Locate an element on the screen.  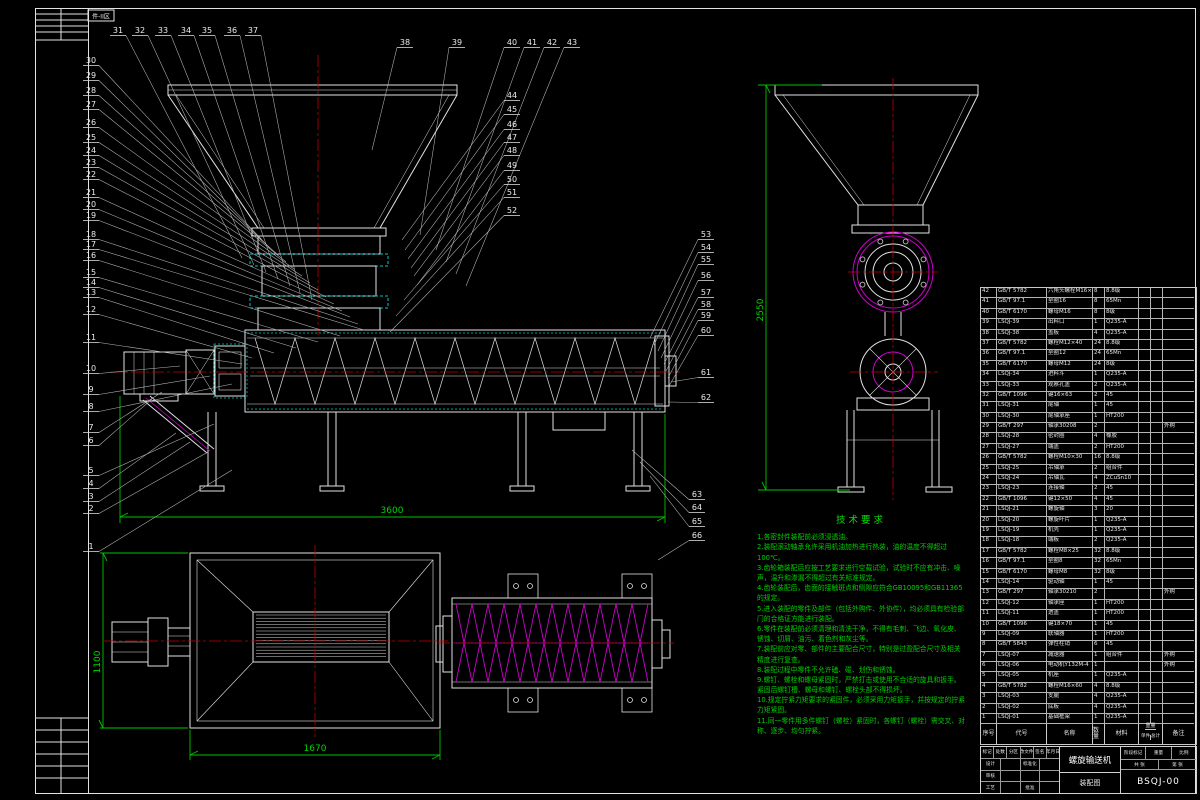
bom-row: 42GB/T 5782六角头螺栓M16×5088.8级 is located at coordinates (1088, 293).